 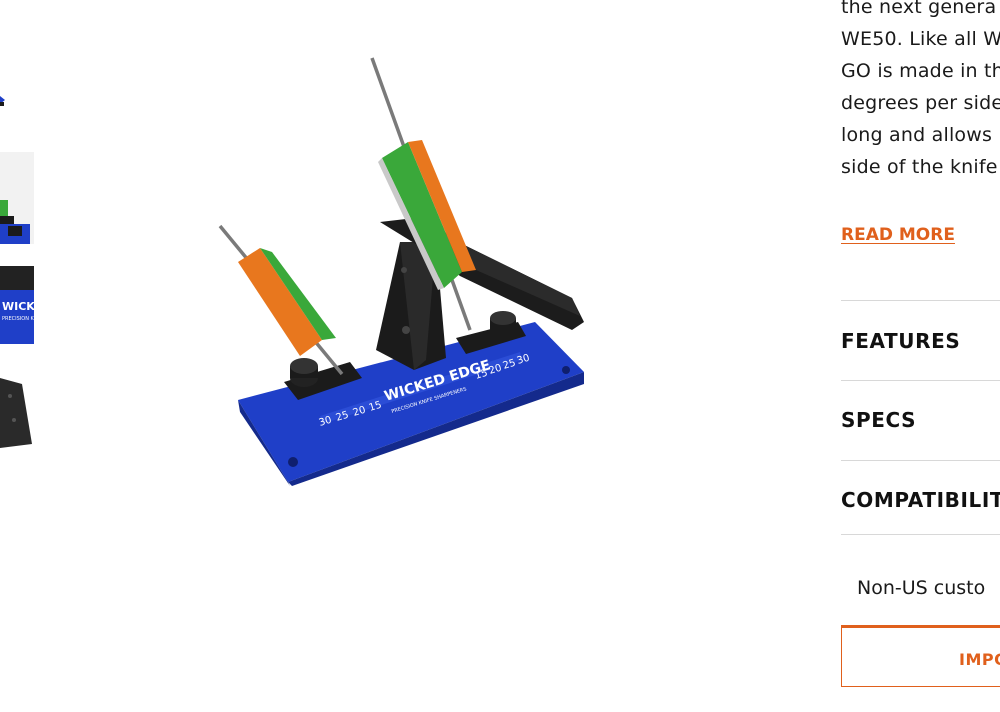 I want to click on thumbnail-strip: WICKE PRECISION KN, so click(x=18, y=356).